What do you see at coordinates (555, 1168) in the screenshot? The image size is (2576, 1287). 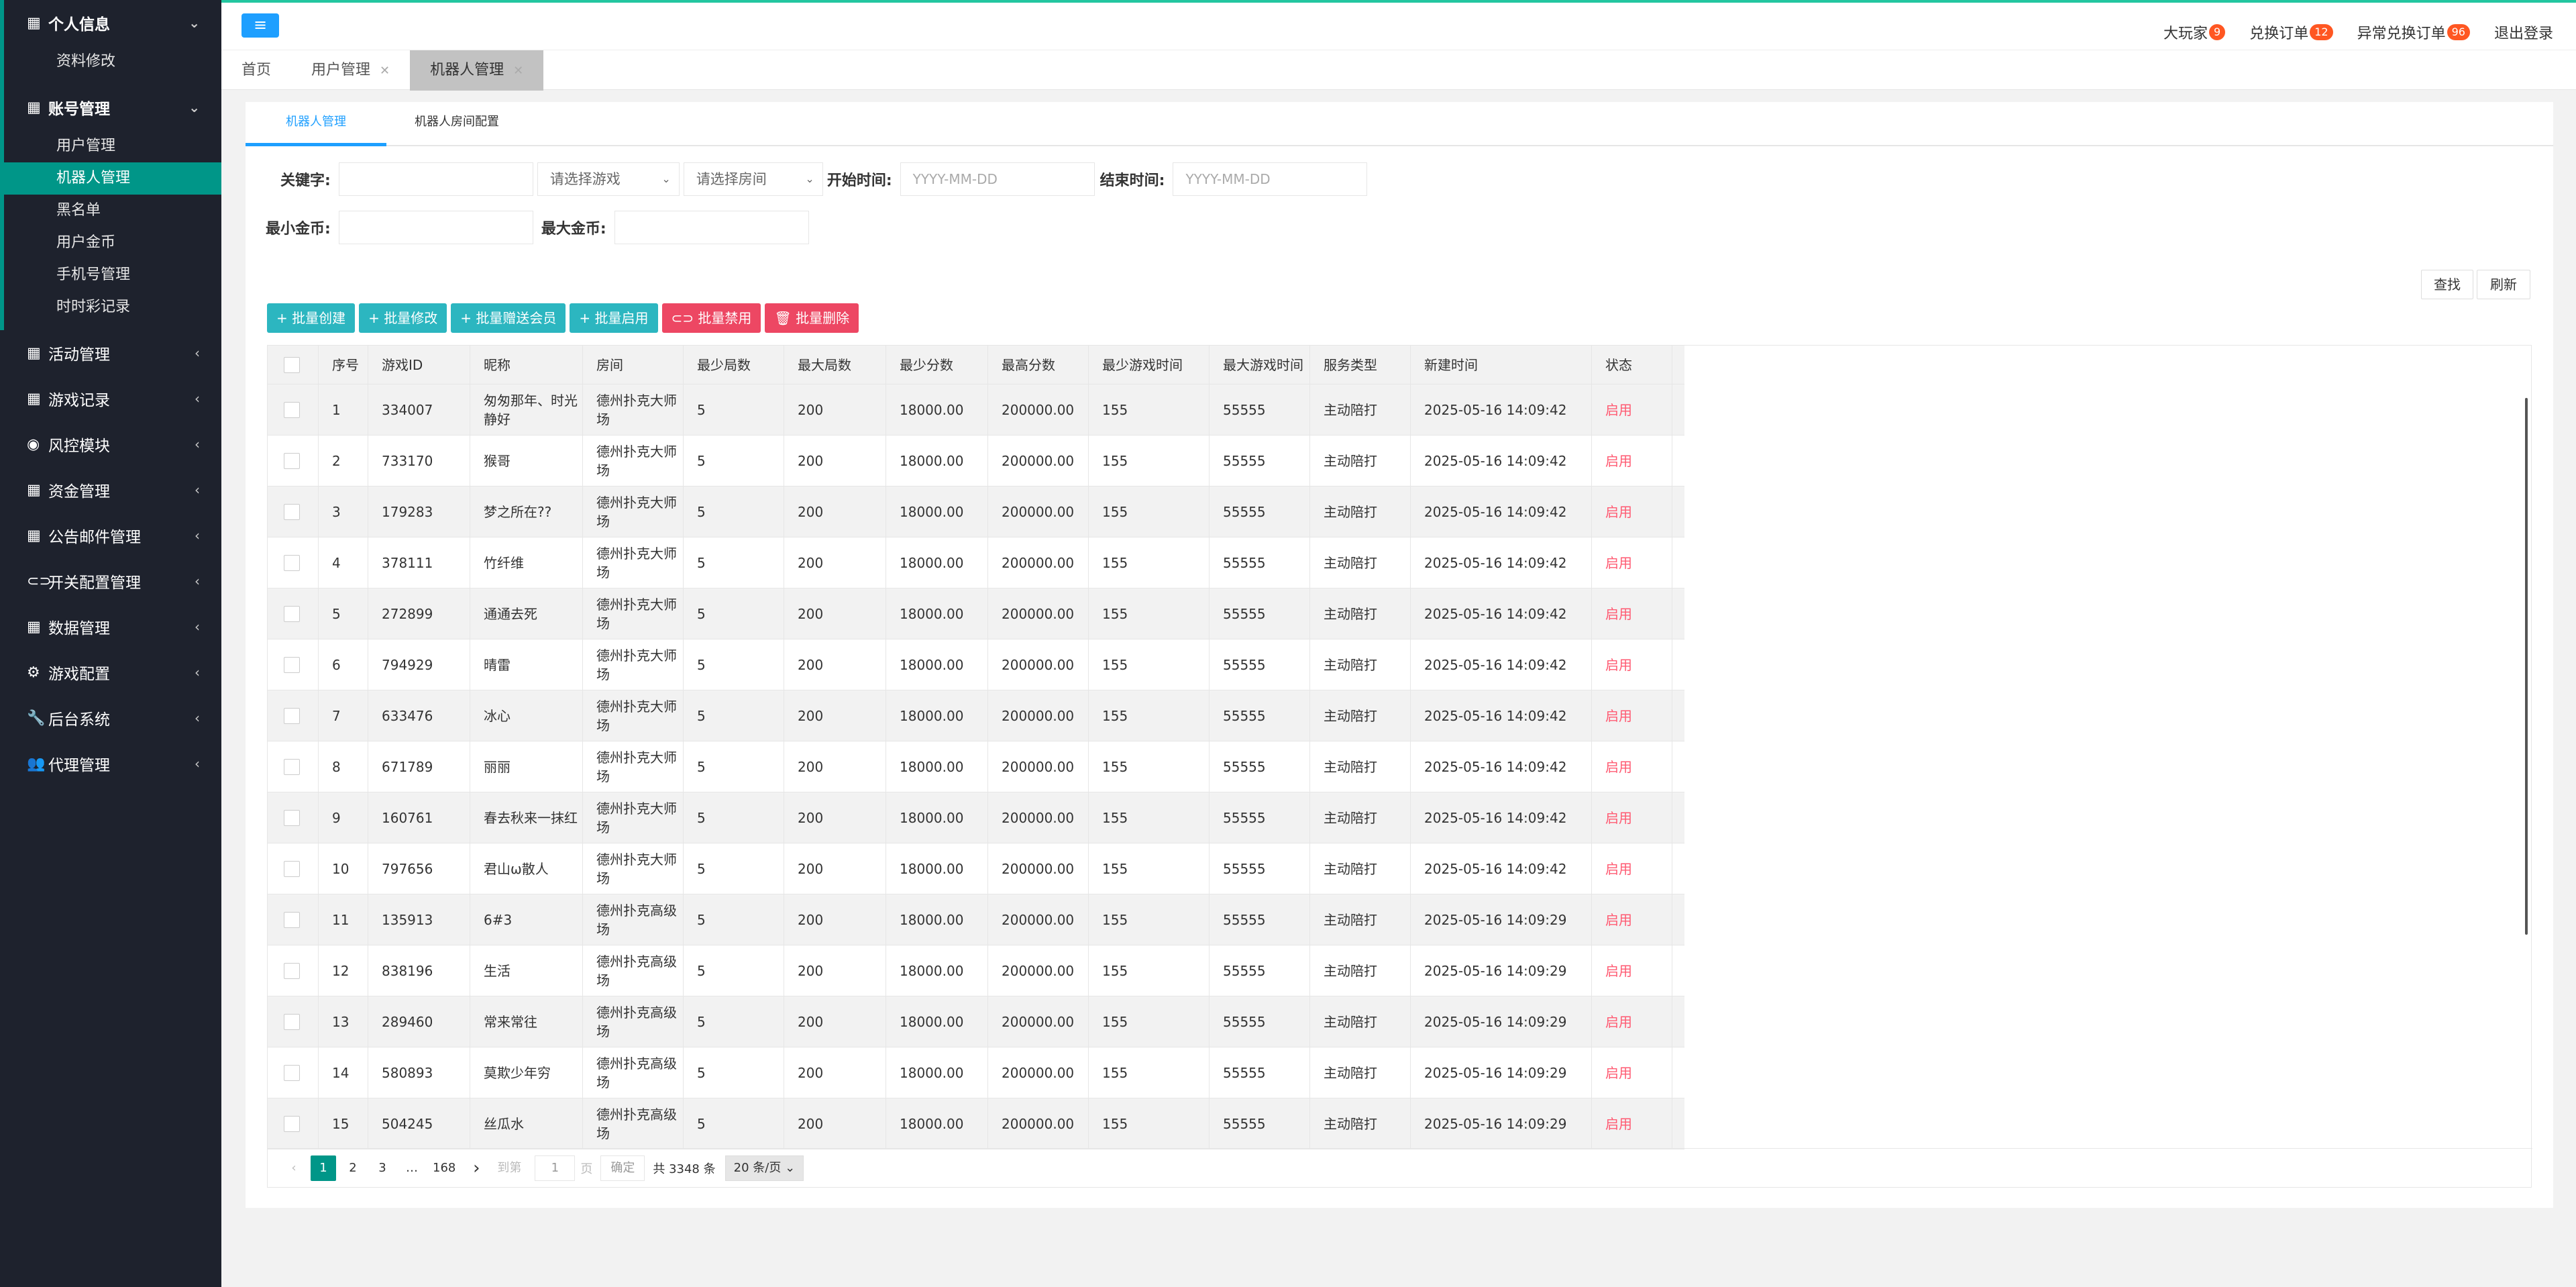 I see `goto-page-input: 1` at bounding box center [555, 1168].